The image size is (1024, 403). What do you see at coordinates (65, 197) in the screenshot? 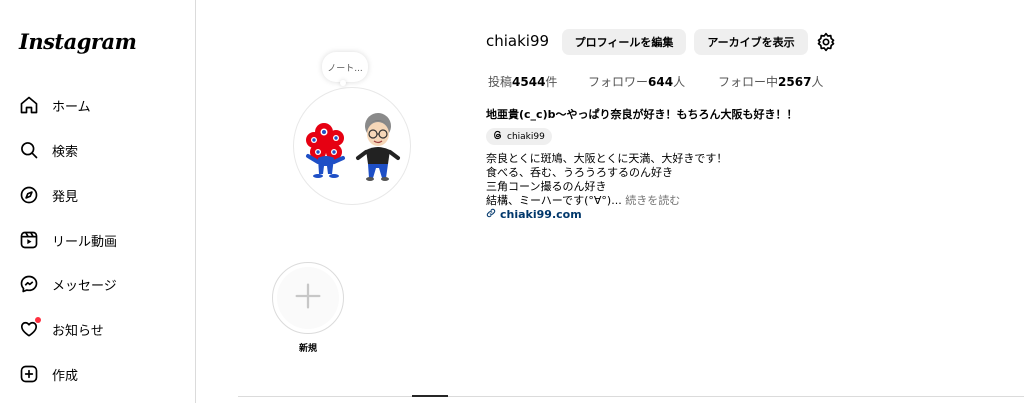
I see `sidebar-item-label: 発見` at bounding box center [65, 197].